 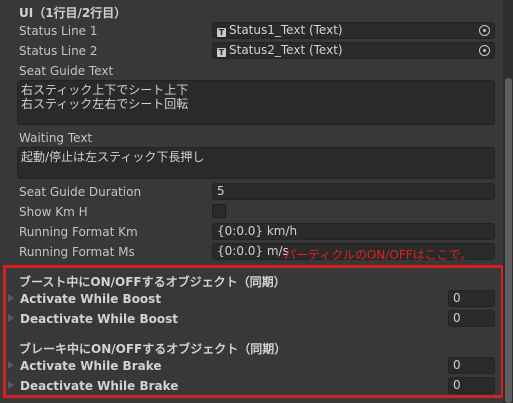 I want to click on running-format-km-row: Running Format Km {0:0.0} km/h, so click(x=250, y=232).